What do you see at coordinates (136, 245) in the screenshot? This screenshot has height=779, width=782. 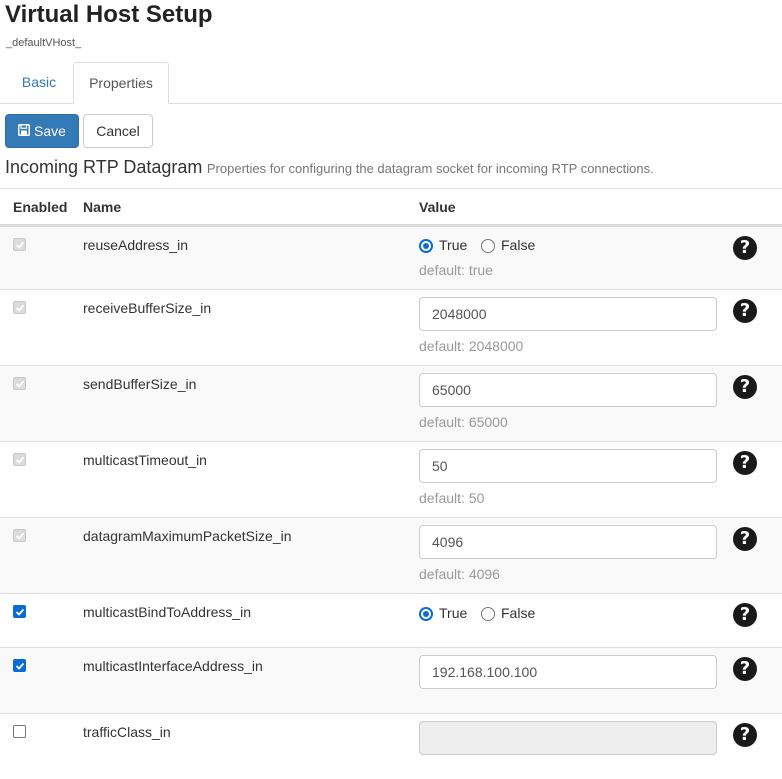 I see `property-name: reuseAddress_in` at bounding box center [136, 245].